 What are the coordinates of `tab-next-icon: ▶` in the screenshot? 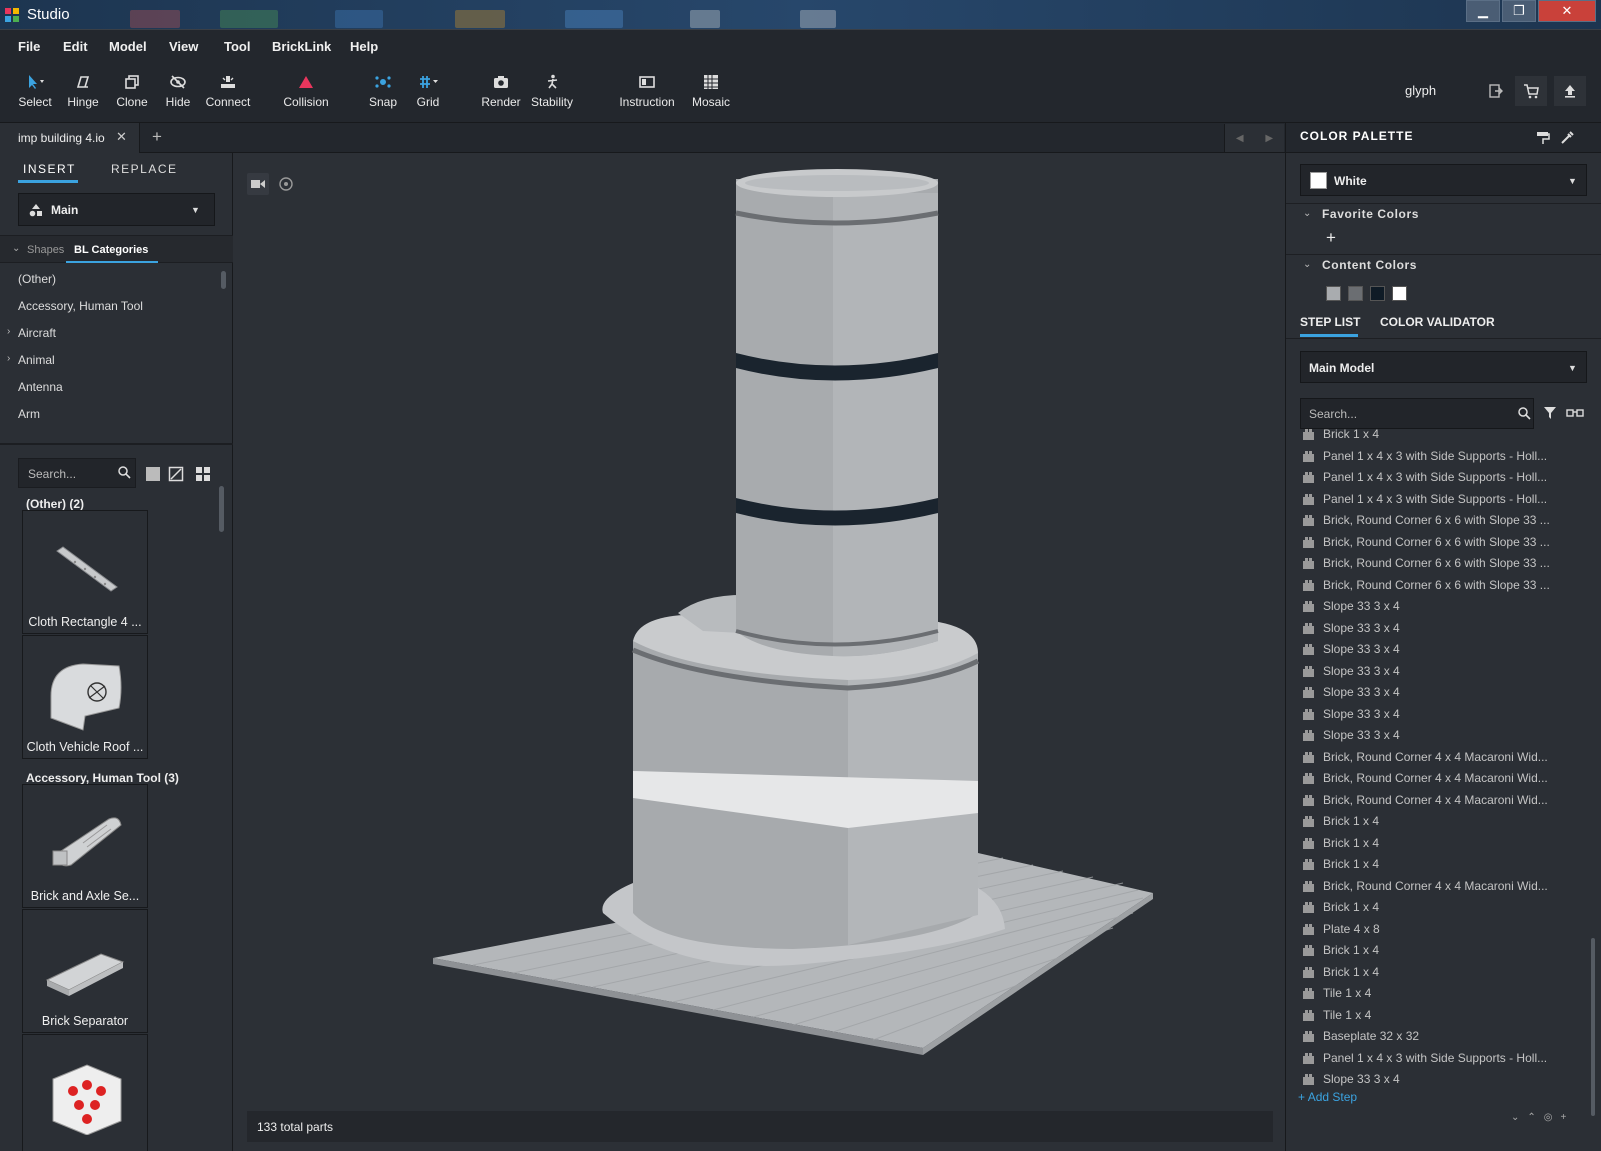 It's located at (1269, 138).